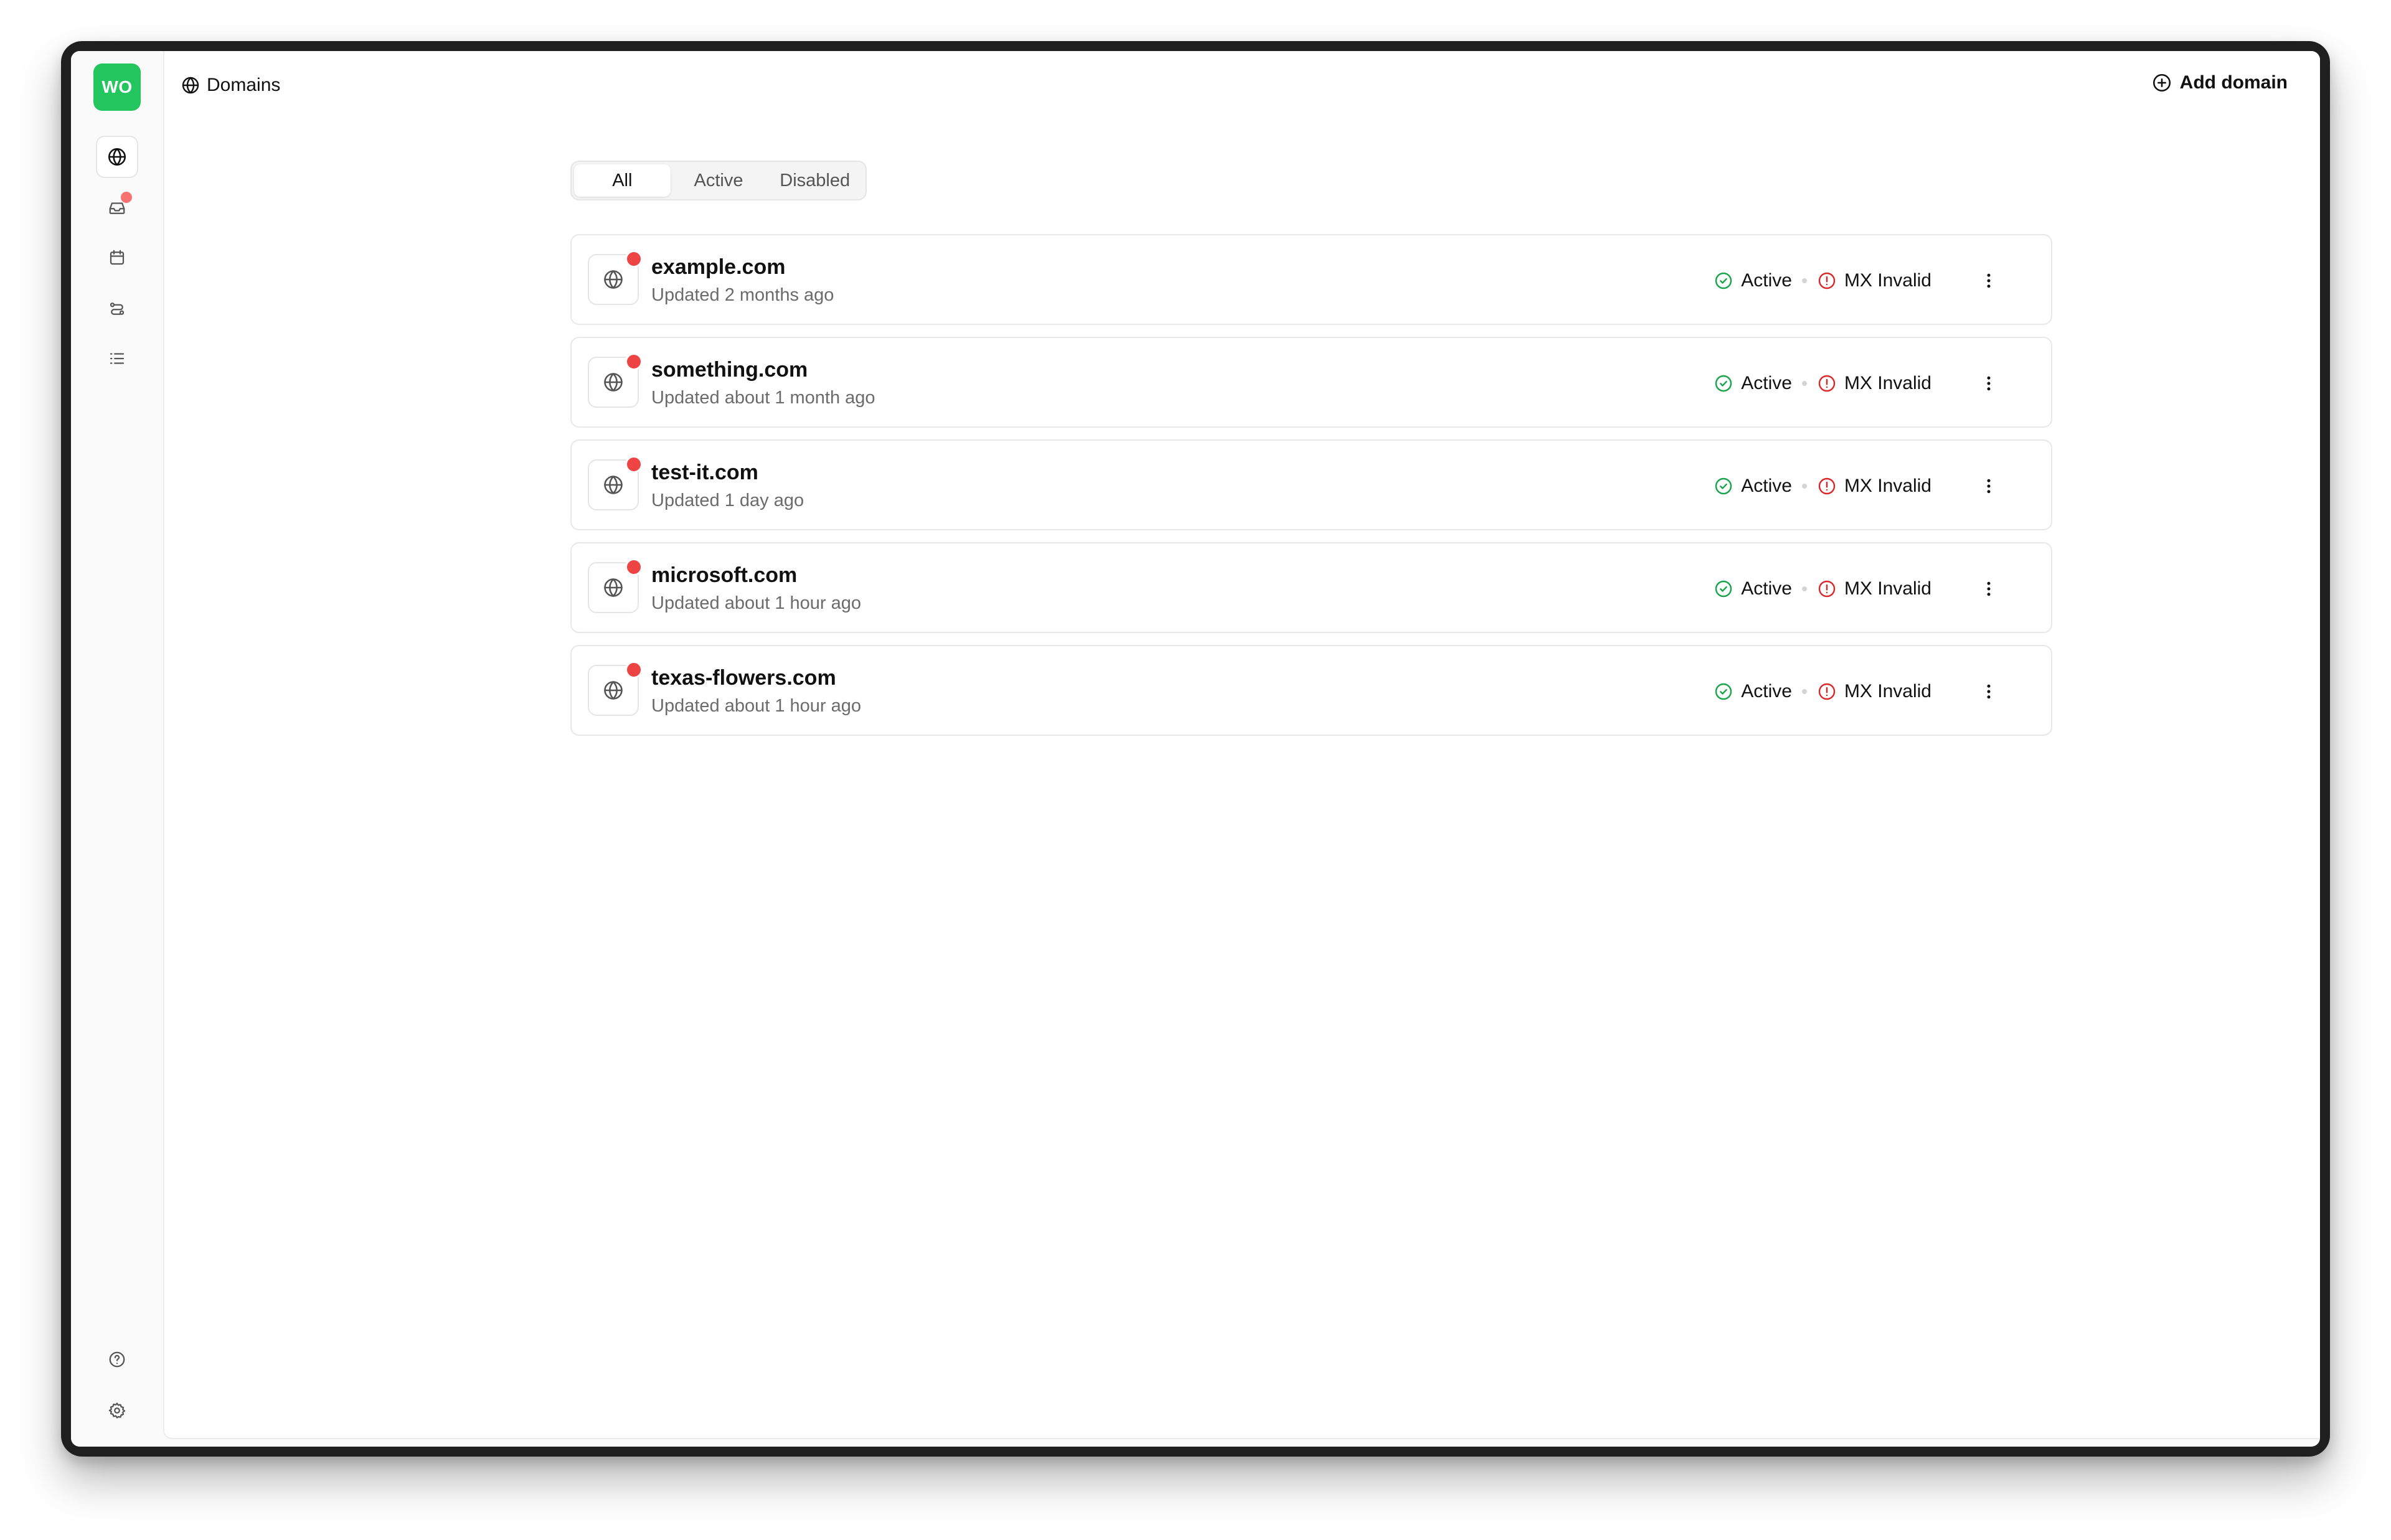 The image size is (2391, 1540). I want to click on filter-tabs: All Active Disabled, so click(718, 180).